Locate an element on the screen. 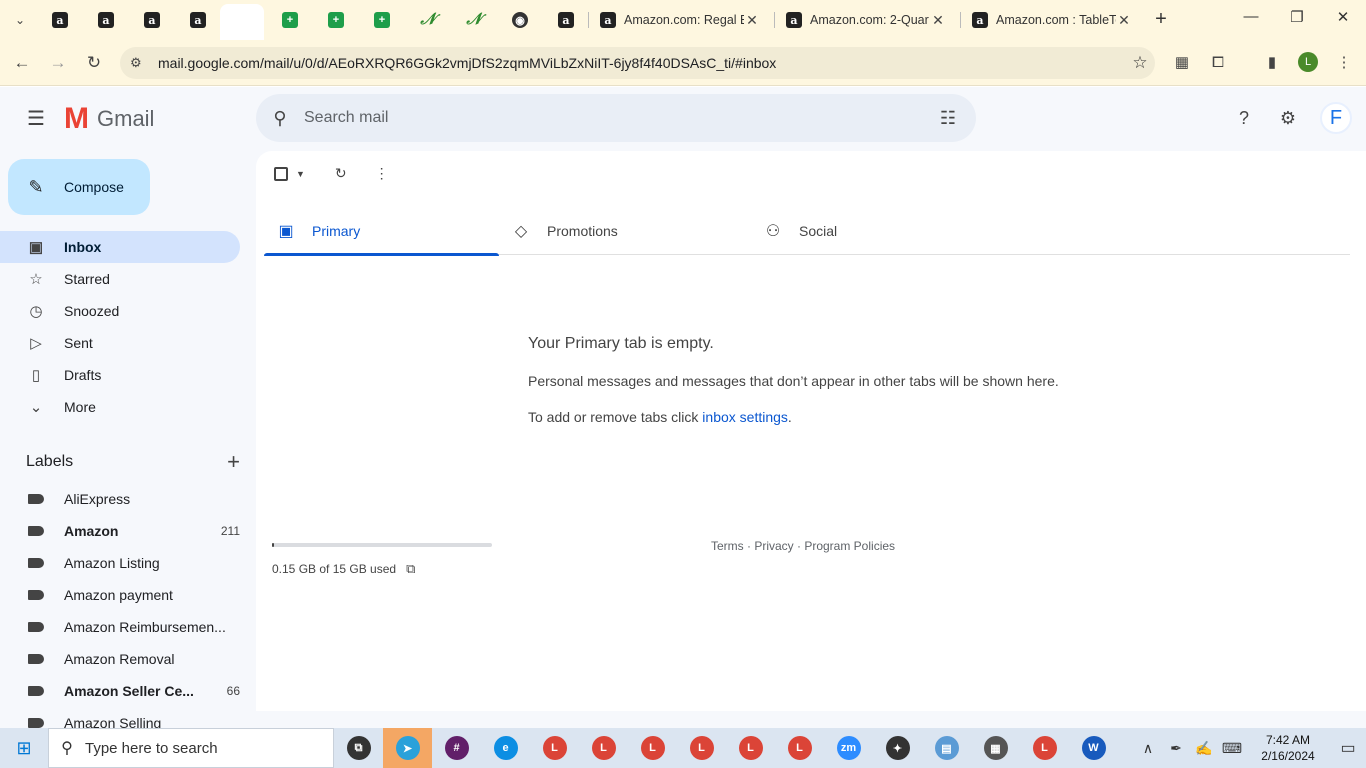  taskbar-app-button: ▦ is located at coordinates (995, 748).